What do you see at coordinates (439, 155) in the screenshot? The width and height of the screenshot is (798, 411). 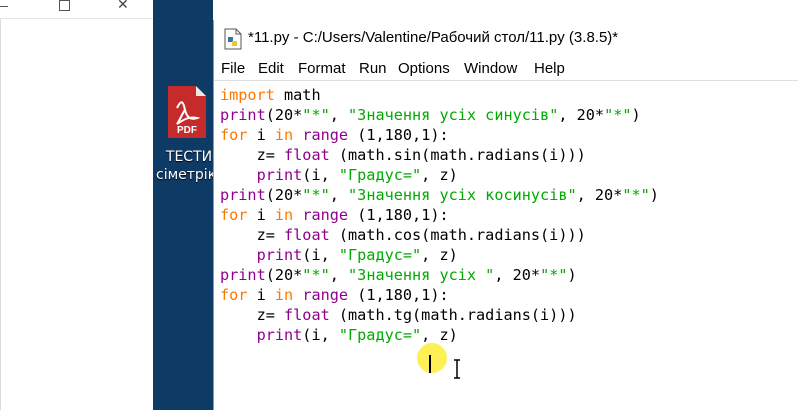 I see `code-line: z= float (math.sin(math.radians(i)))` at bounding box center [439, 155].